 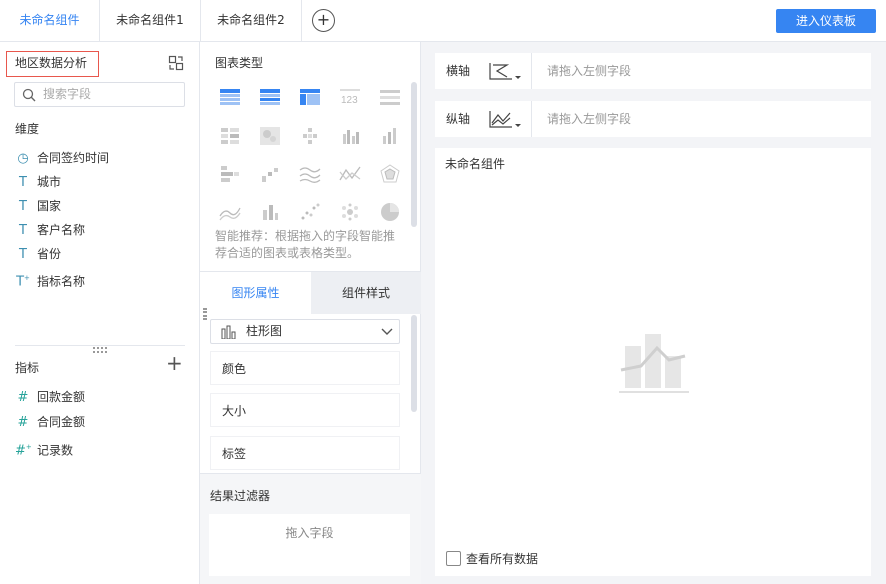 I want to click on dimension-field: T 国家, so click(x=38, y=206).